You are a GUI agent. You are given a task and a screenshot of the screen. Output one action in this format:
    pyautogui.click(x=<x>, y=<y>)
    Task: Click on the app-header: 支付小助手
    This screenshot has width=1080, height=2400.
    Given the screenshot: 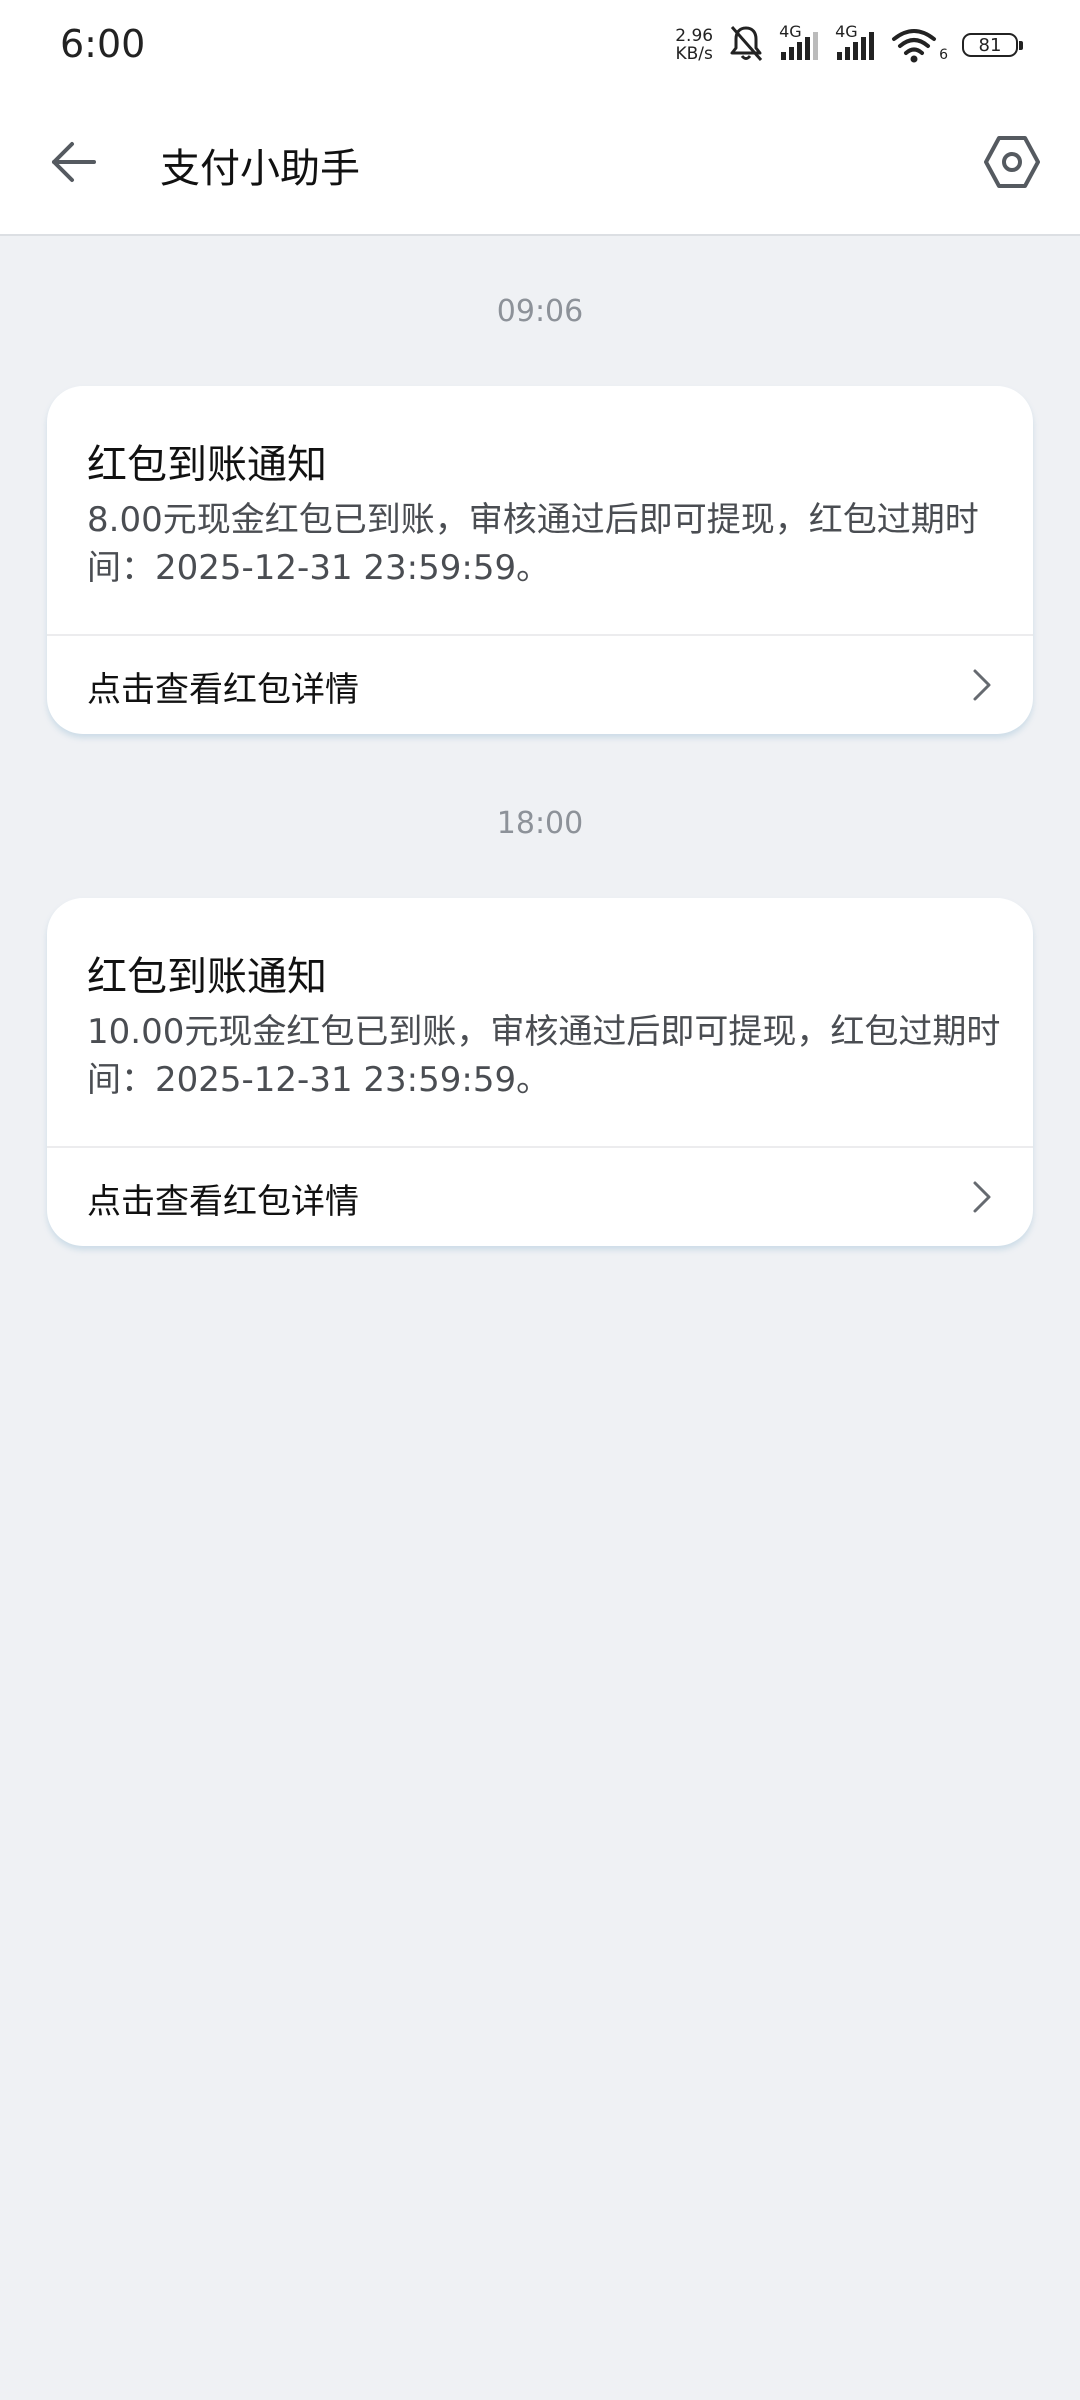 What is the action you would take?
    pyautogui.click(x=540, y=164)
    